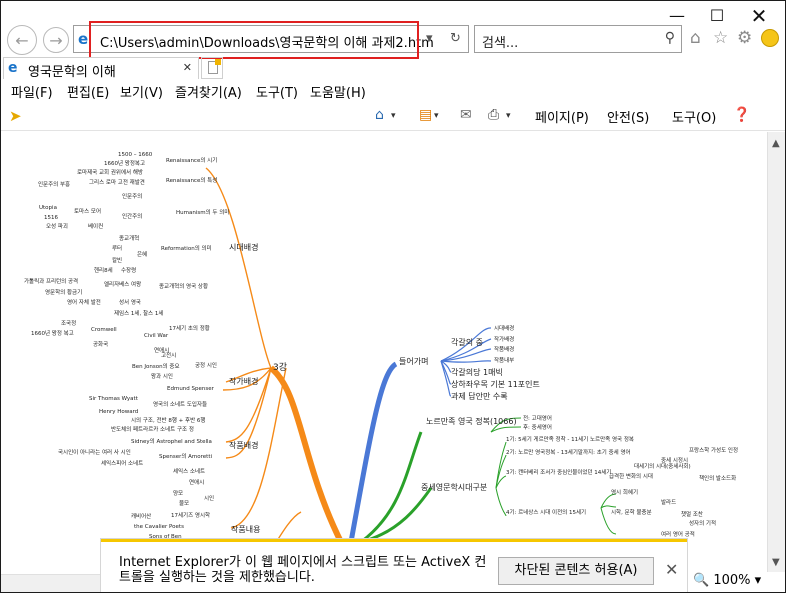 The image size is (786, 593). What do you see at coordinates (54, 184) in the screenshot?
I see `mm-era-node: 인문주의 부흥` at bounding box center [54, 184].